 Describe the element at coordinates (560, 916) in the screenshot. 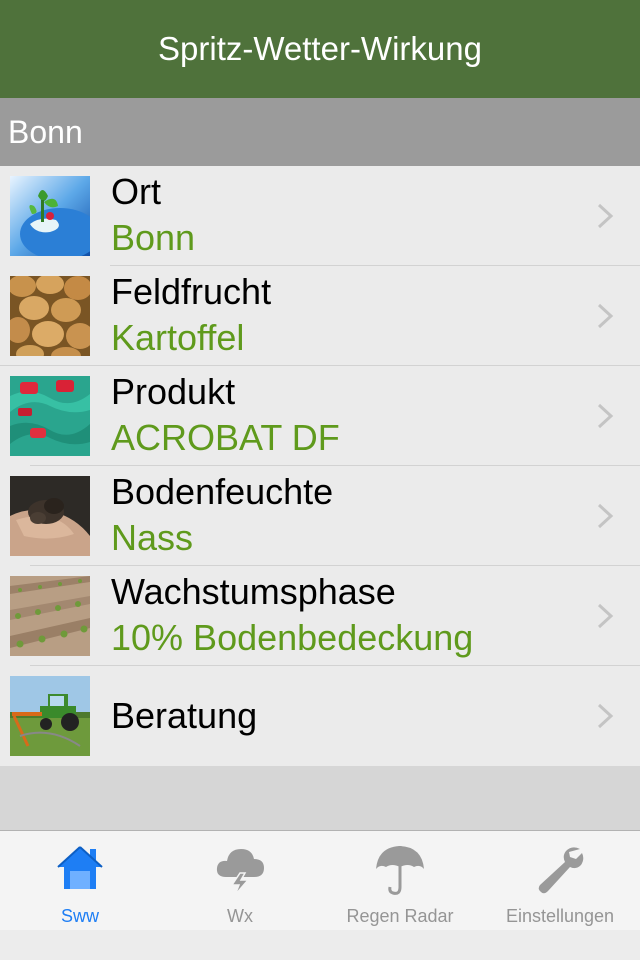

I see `tab-label: Einstellungen` at that location.